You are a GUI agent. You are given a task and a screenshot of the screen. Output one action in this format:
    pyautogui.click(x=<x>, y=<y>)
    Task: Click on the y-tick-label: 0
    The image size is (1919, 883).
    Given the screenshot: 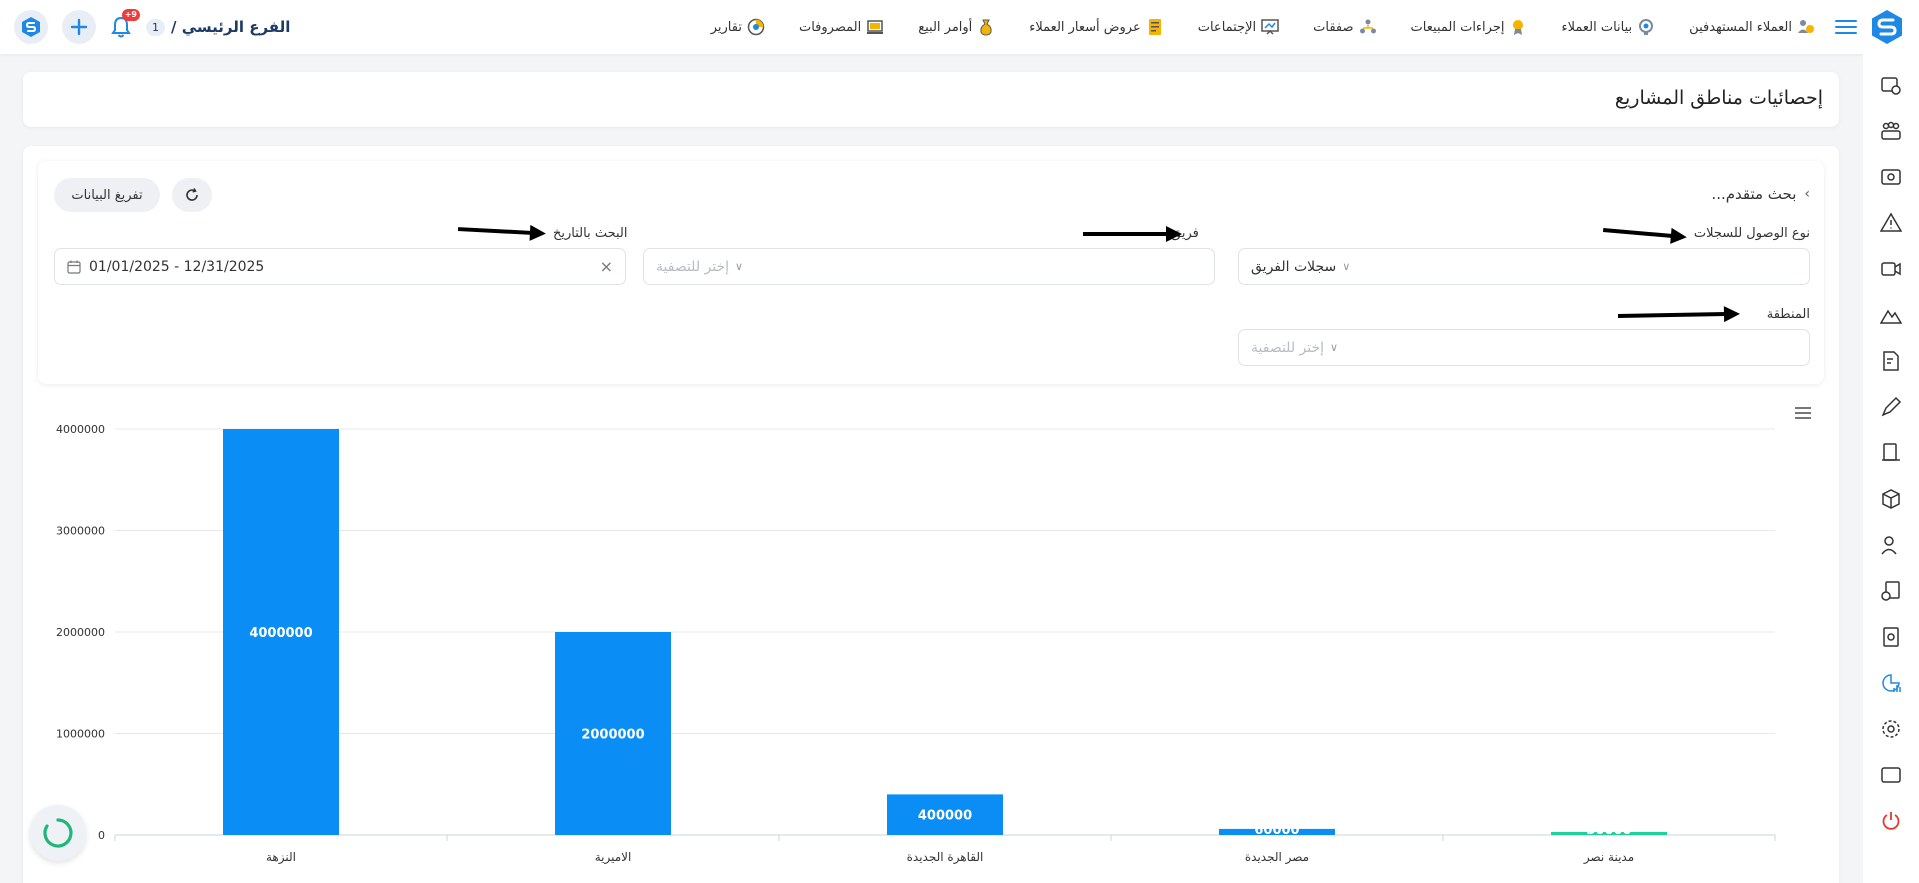 What is the action you would take?
    pyautogui.click(x=101, y=835)
    